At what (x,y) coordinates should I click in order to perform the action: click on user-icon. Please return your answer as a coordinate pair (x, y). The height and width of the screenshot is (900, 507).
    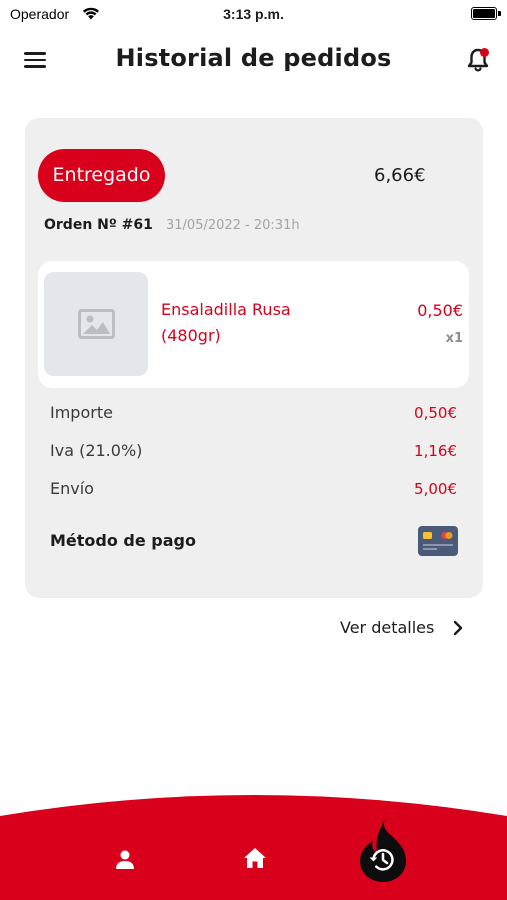
    Looking at the image, I should click on (125, 860).